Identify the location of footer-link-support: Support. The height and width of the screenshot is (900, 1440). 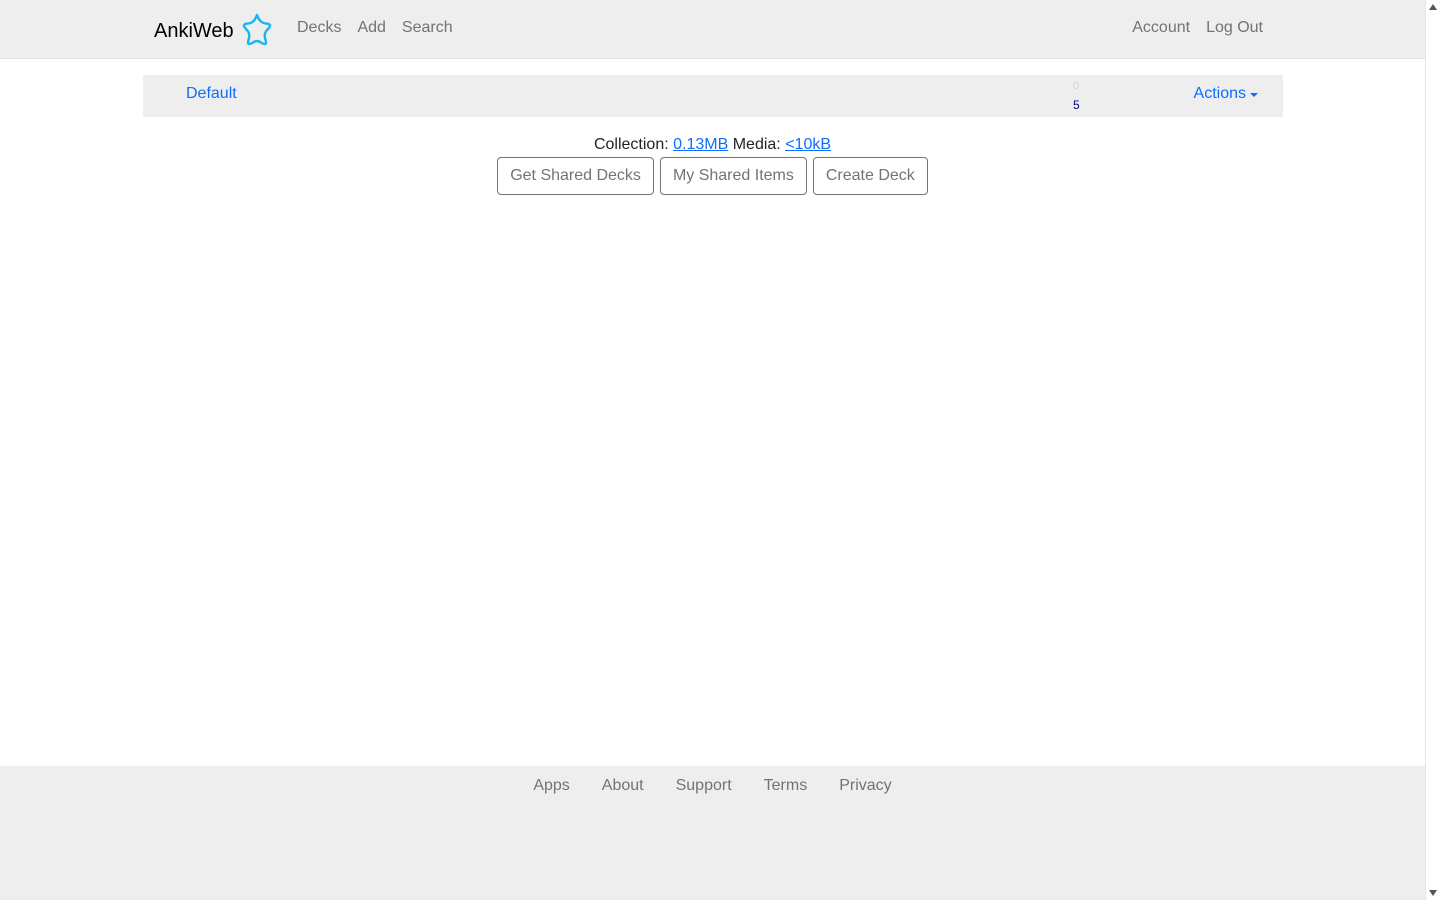
(704, 786).